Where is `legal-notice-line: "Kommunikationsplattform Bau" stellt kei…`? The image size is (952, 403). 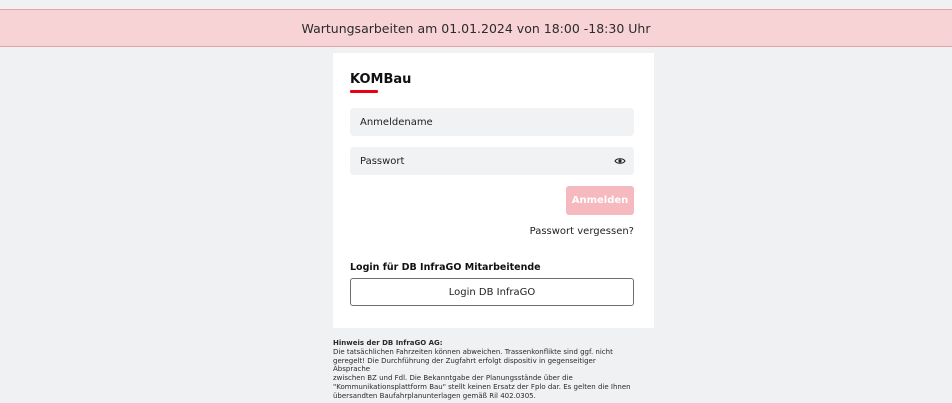 legal-notice-line: "Kommunikationsplattform Bau" stellt kei… is located at coordinates (482, 386).